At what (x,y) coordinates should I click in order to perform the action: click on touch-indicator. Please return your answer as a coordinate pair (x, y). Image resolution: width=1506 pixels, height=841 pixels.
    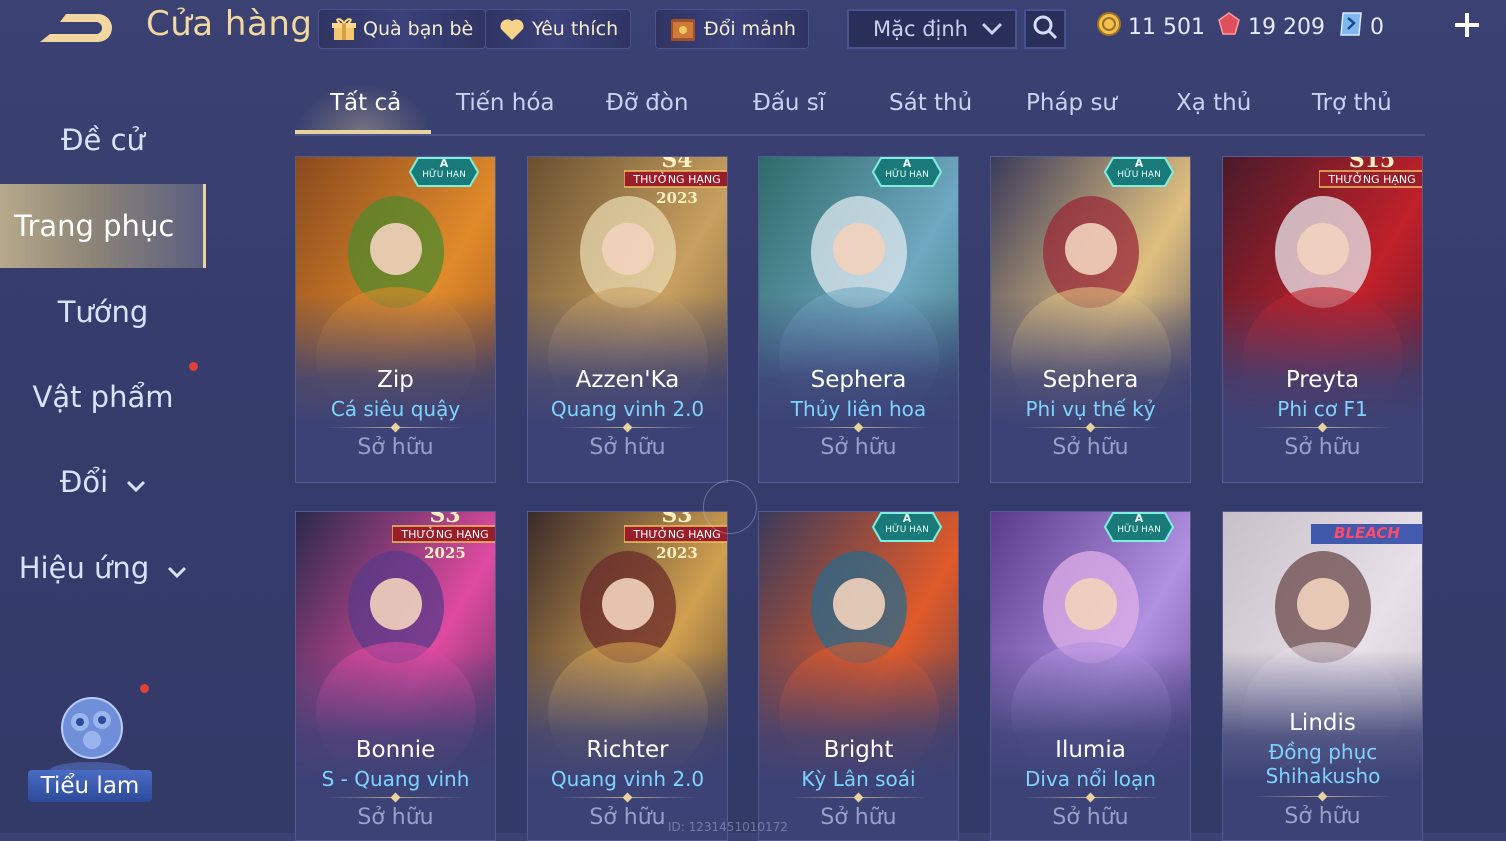
    Looking at the image, I should click on (730, 507).